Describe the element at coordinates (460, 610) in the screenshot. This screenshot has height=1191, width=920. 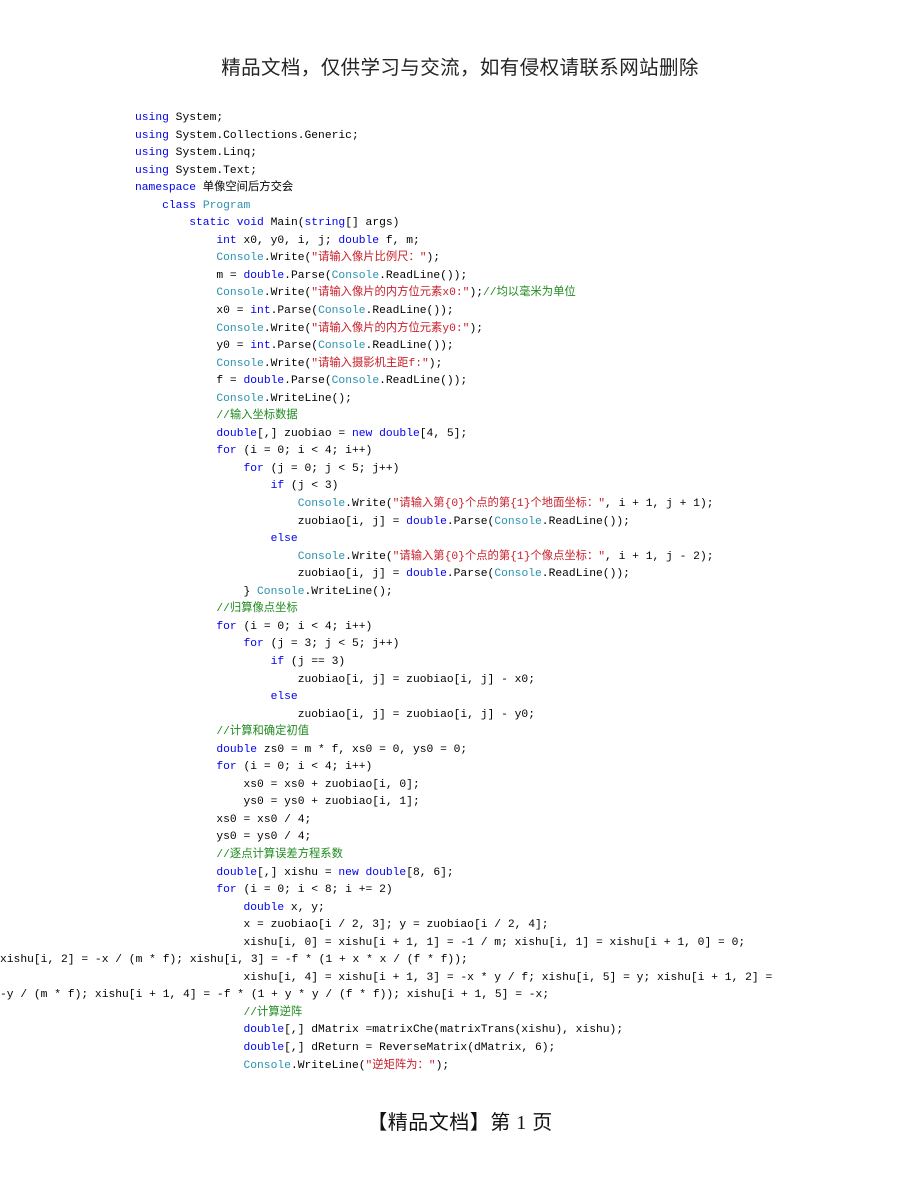
I see `code-line: //归算像点坐标` at that location.